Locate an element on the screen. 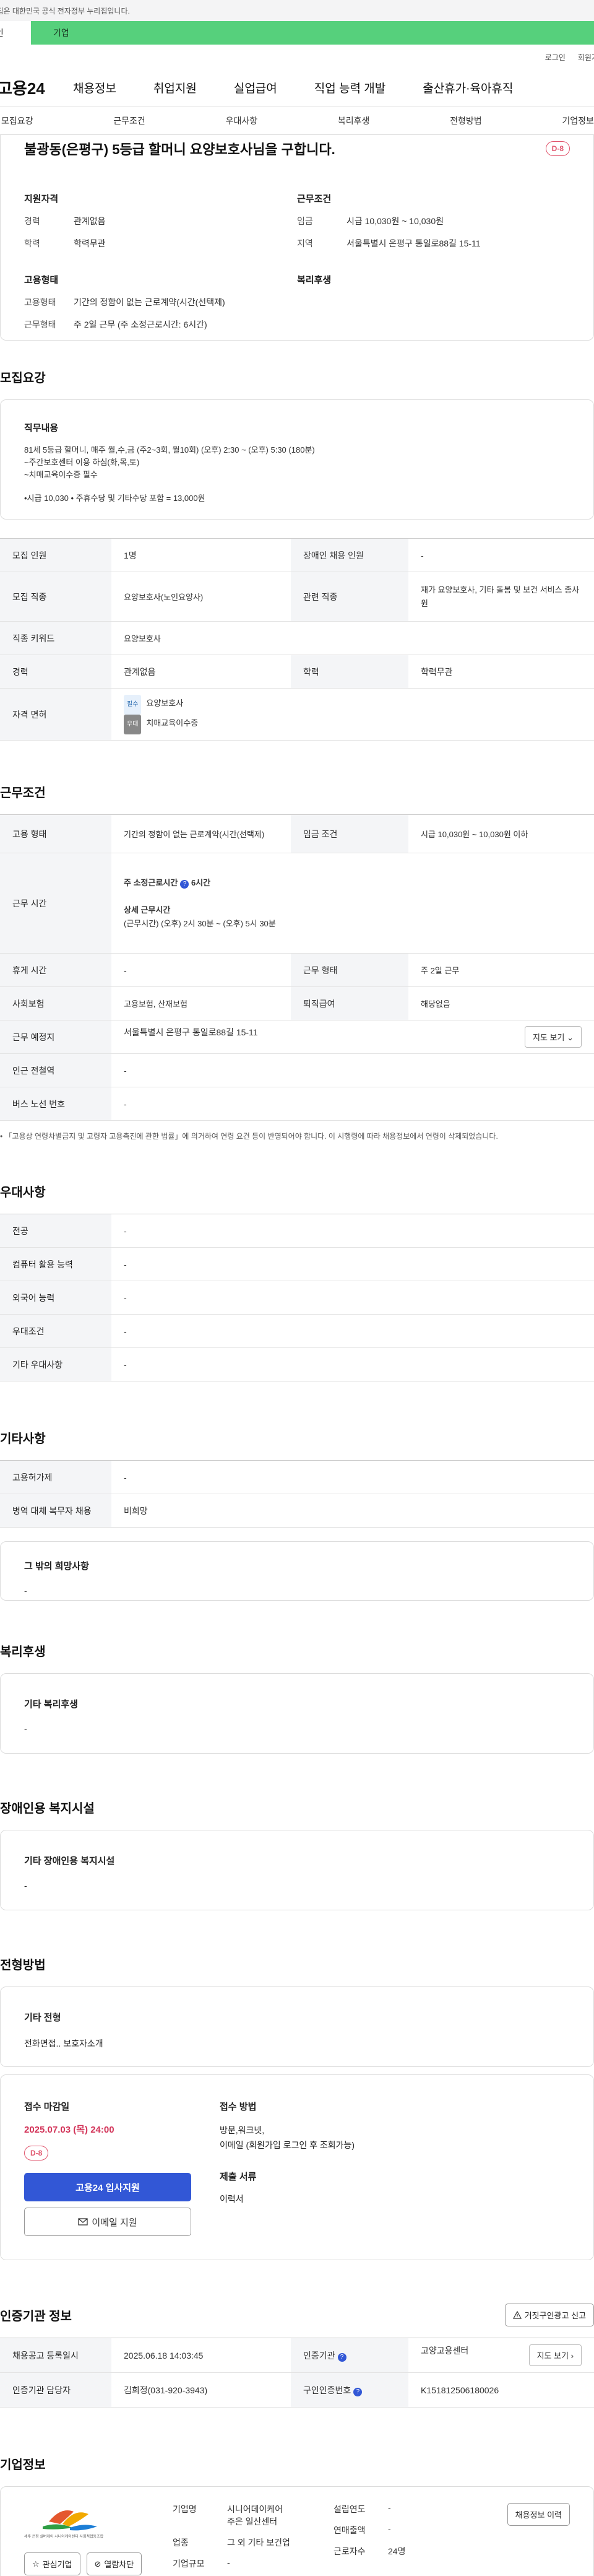 The height and width of the screenshot is (2576, 594). site-logo: 고용24 is located at coordinates (36, 87).